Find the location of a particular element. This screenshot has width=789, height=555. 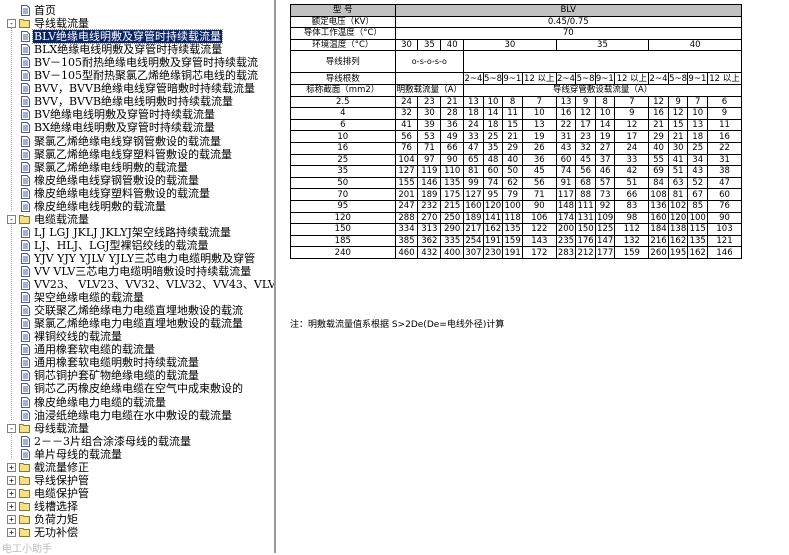

tree-item: 铜芯铜护套矿物绝缘电缆的载流量 is located at coordinates (137, 375).